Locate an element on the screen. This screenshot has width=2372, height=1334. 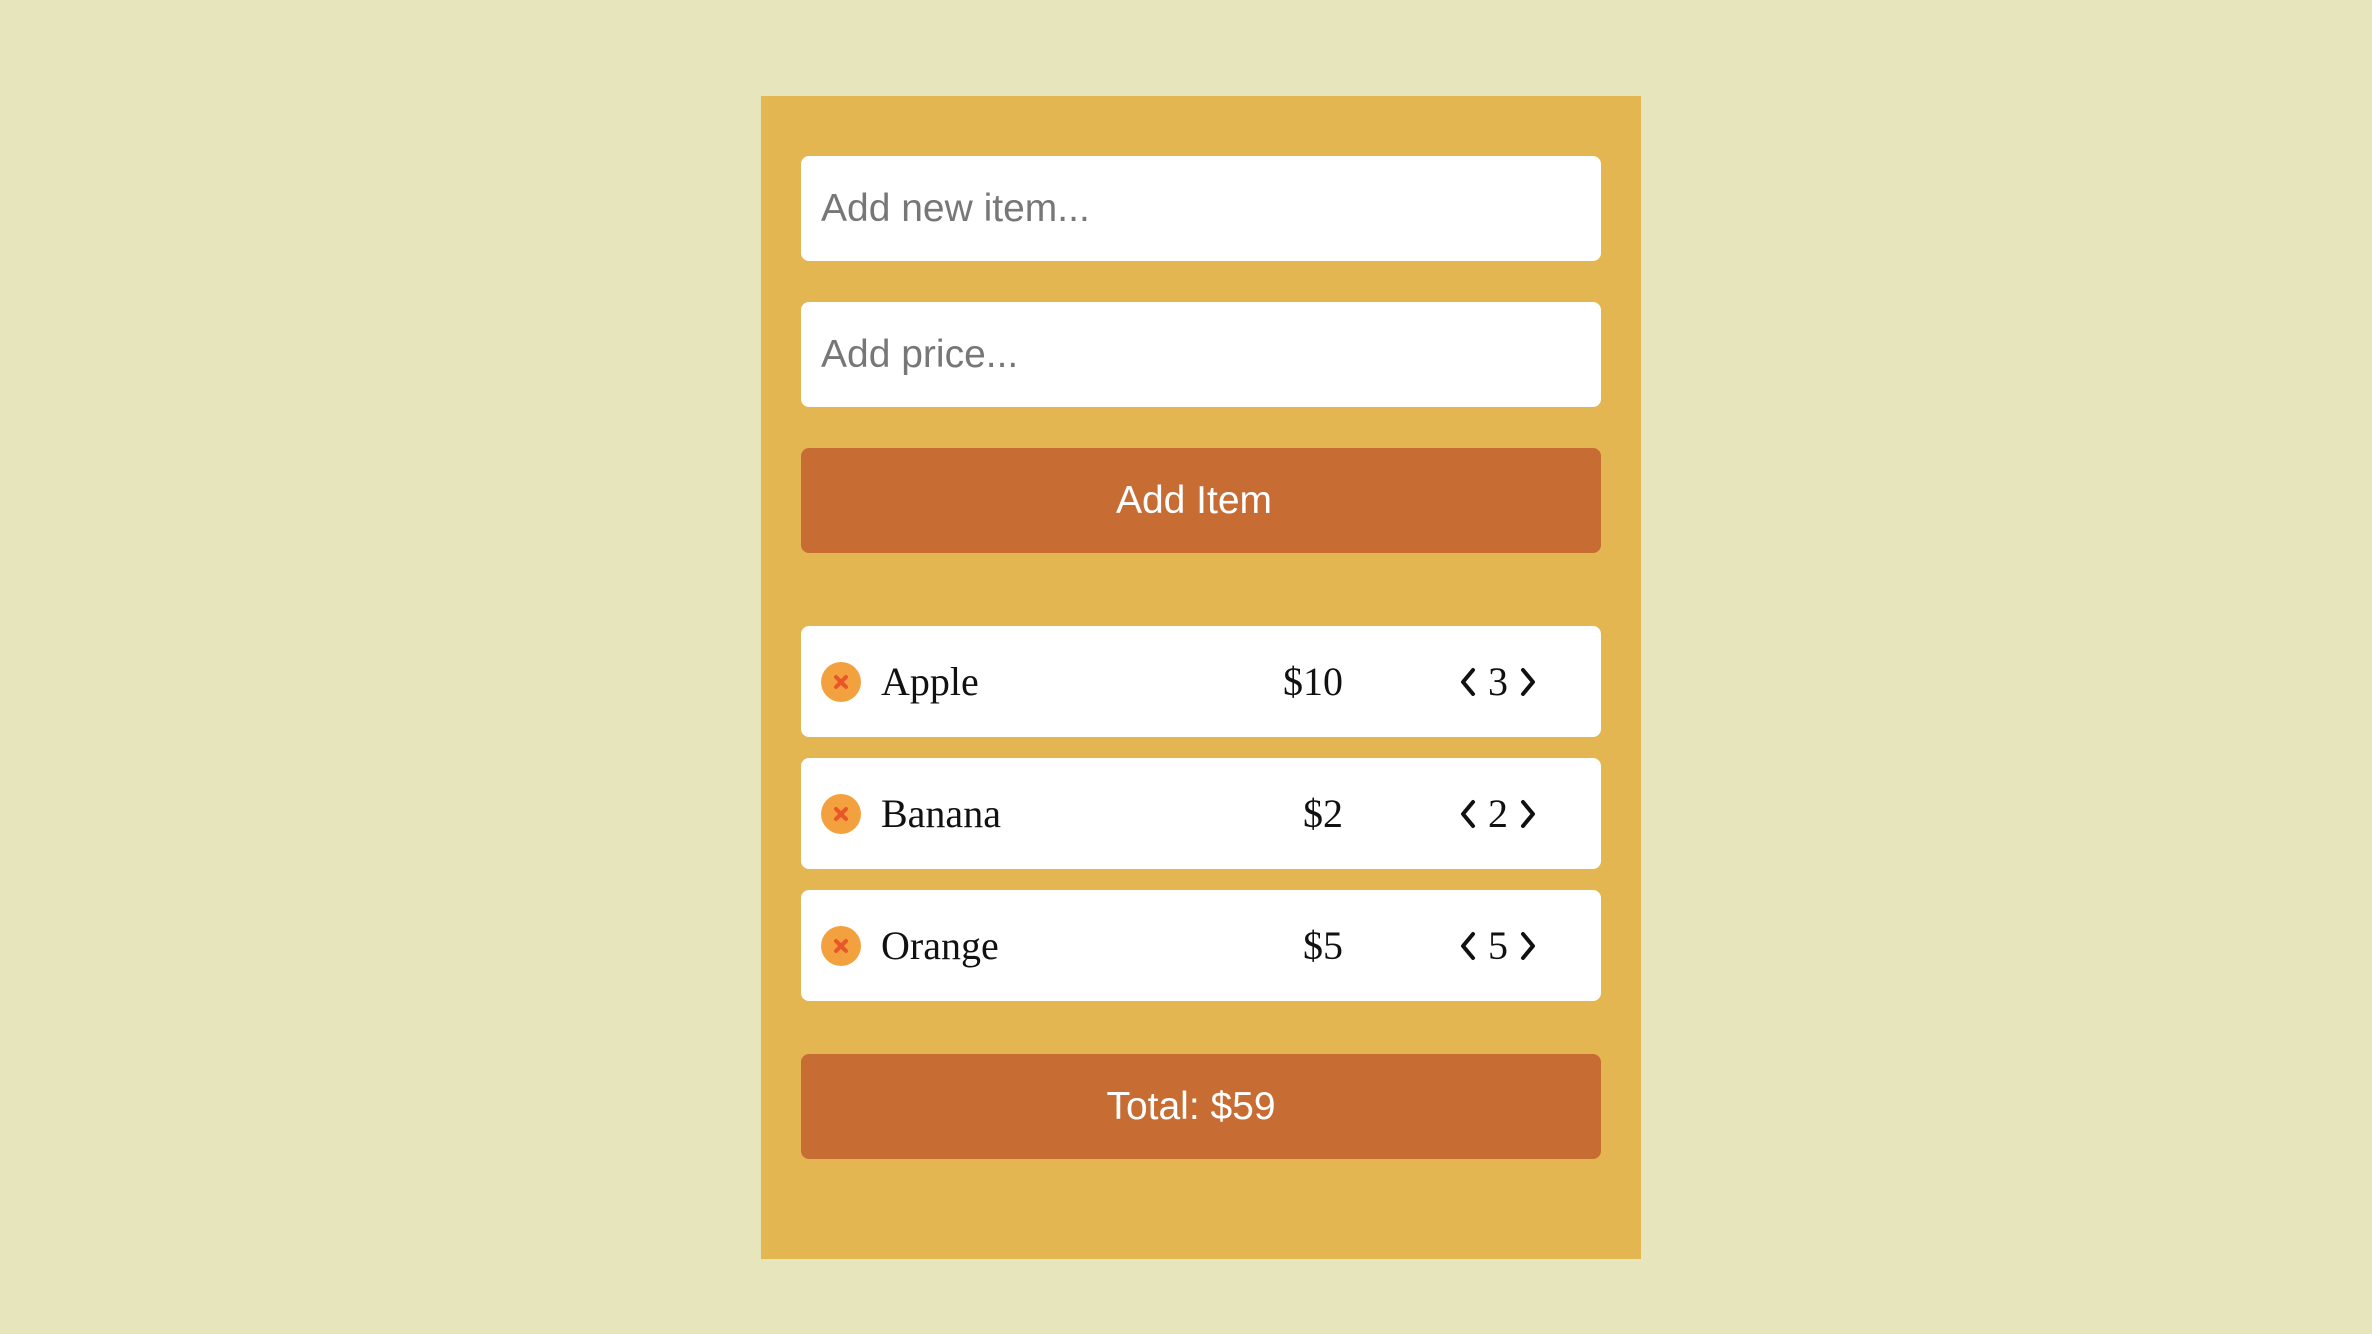
item-name: Orange is located at coordinates (940, 945).